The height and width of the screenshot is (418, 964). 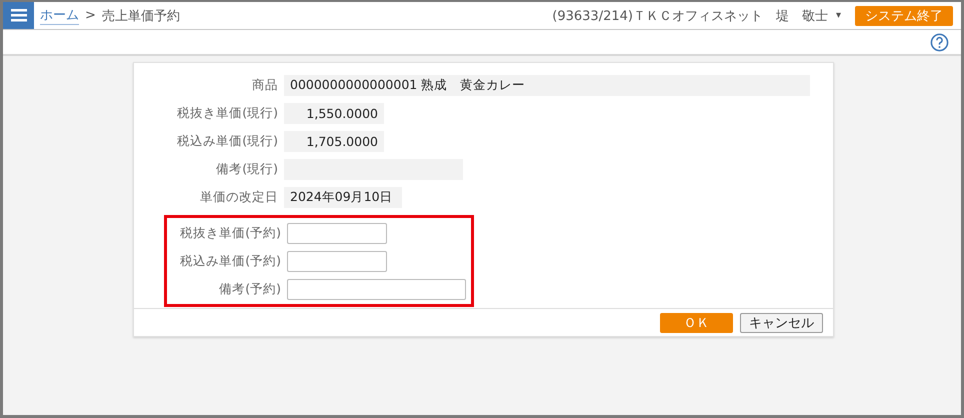 I want to click on help-icon, so click(x=939, y=42).